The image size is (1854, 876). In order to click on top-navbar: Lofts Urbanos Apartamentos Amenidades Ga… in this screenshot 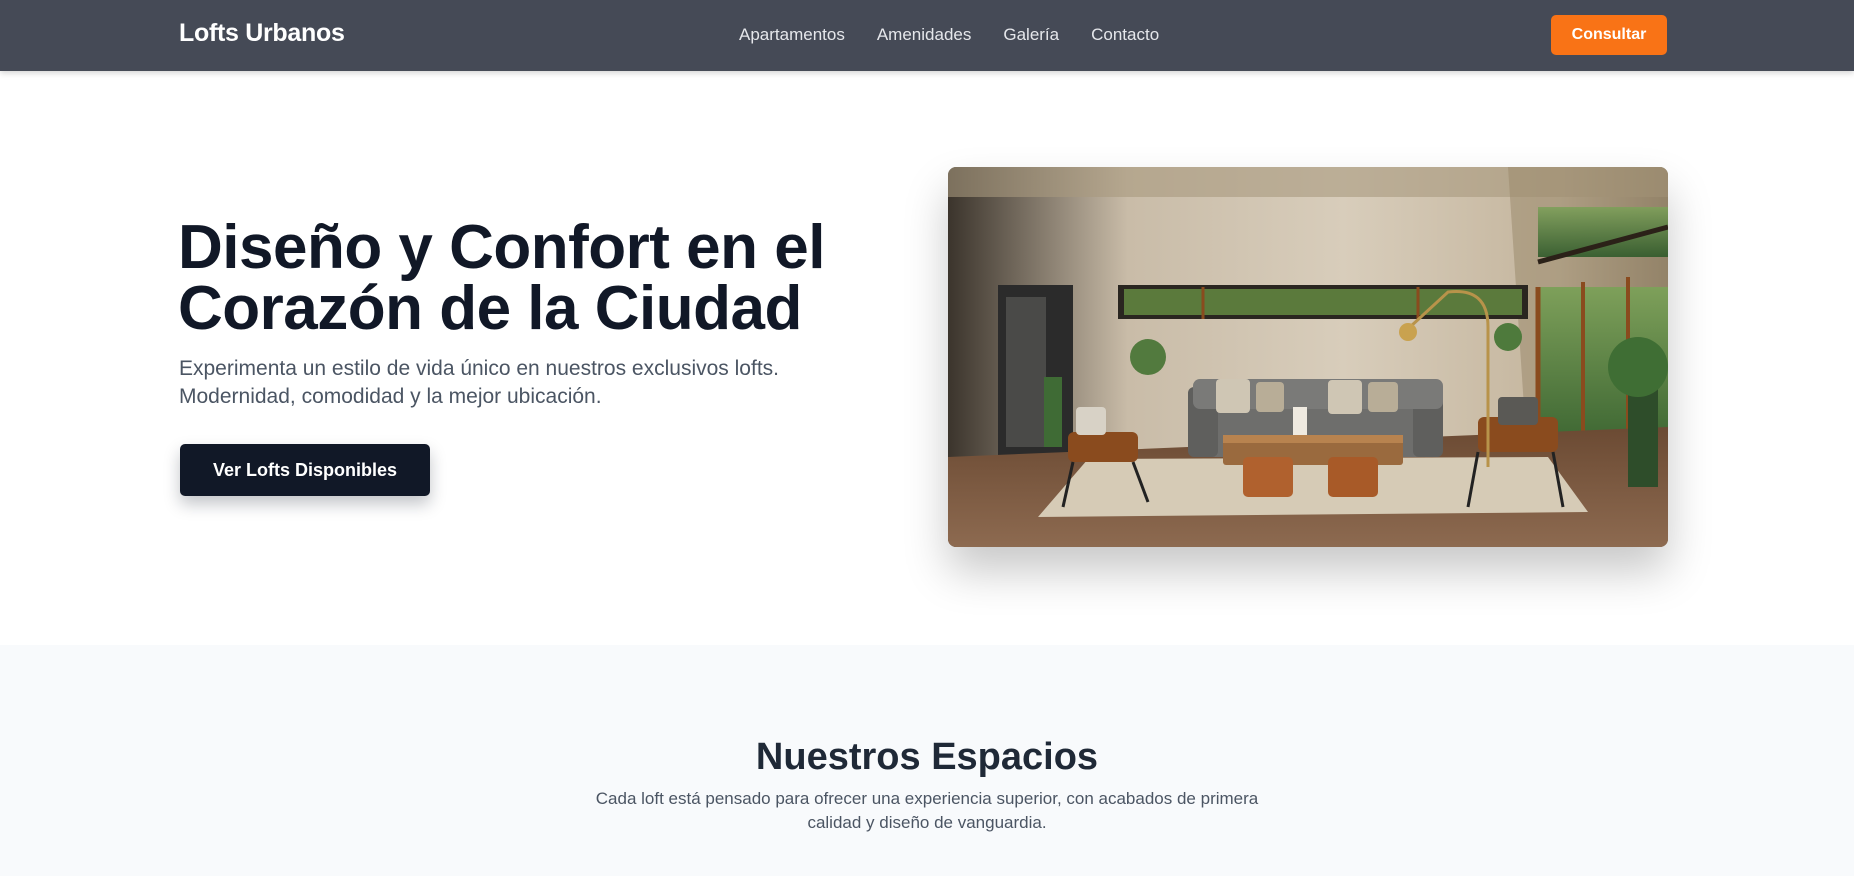, I will do `click(927, 35)`.